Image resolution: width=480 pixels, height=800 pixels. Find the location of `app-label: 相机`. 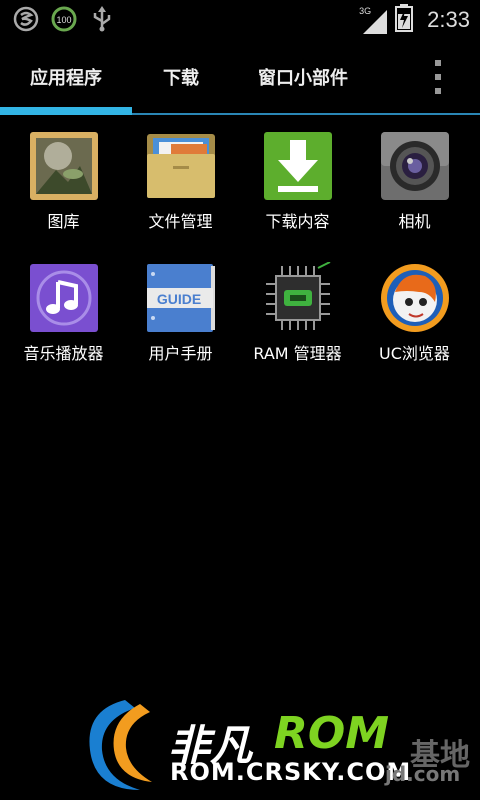

app-label: 相机 is located at coordinates (414, 221).